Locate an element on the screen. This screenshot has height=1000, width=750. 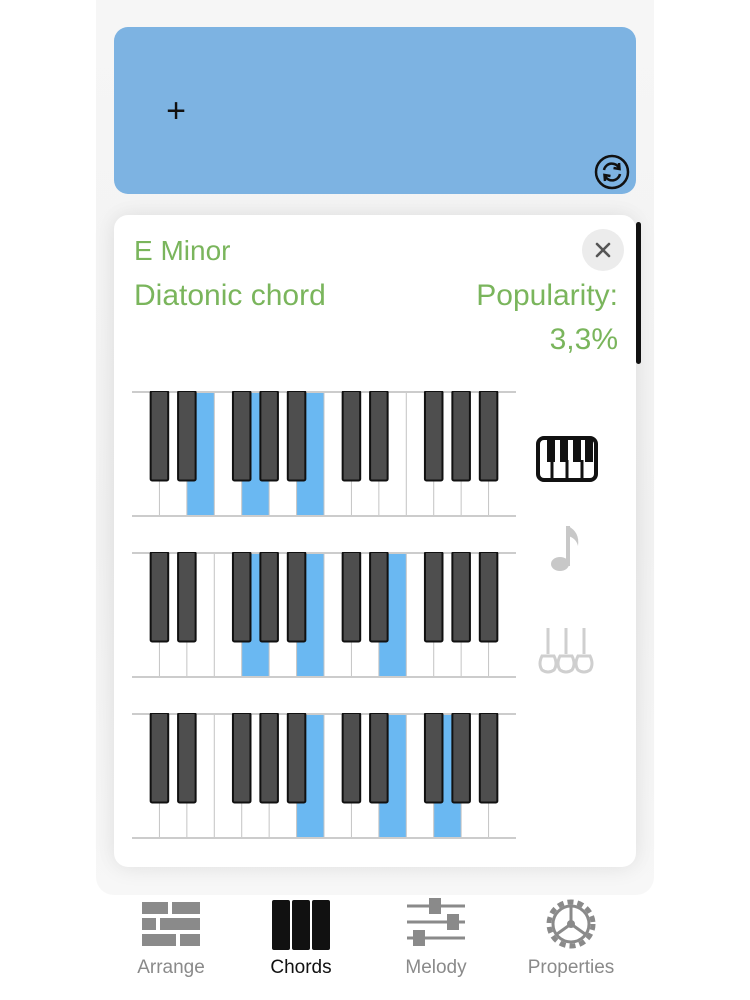
tab-arrange: Arrange is located at coordinates (171, 938).